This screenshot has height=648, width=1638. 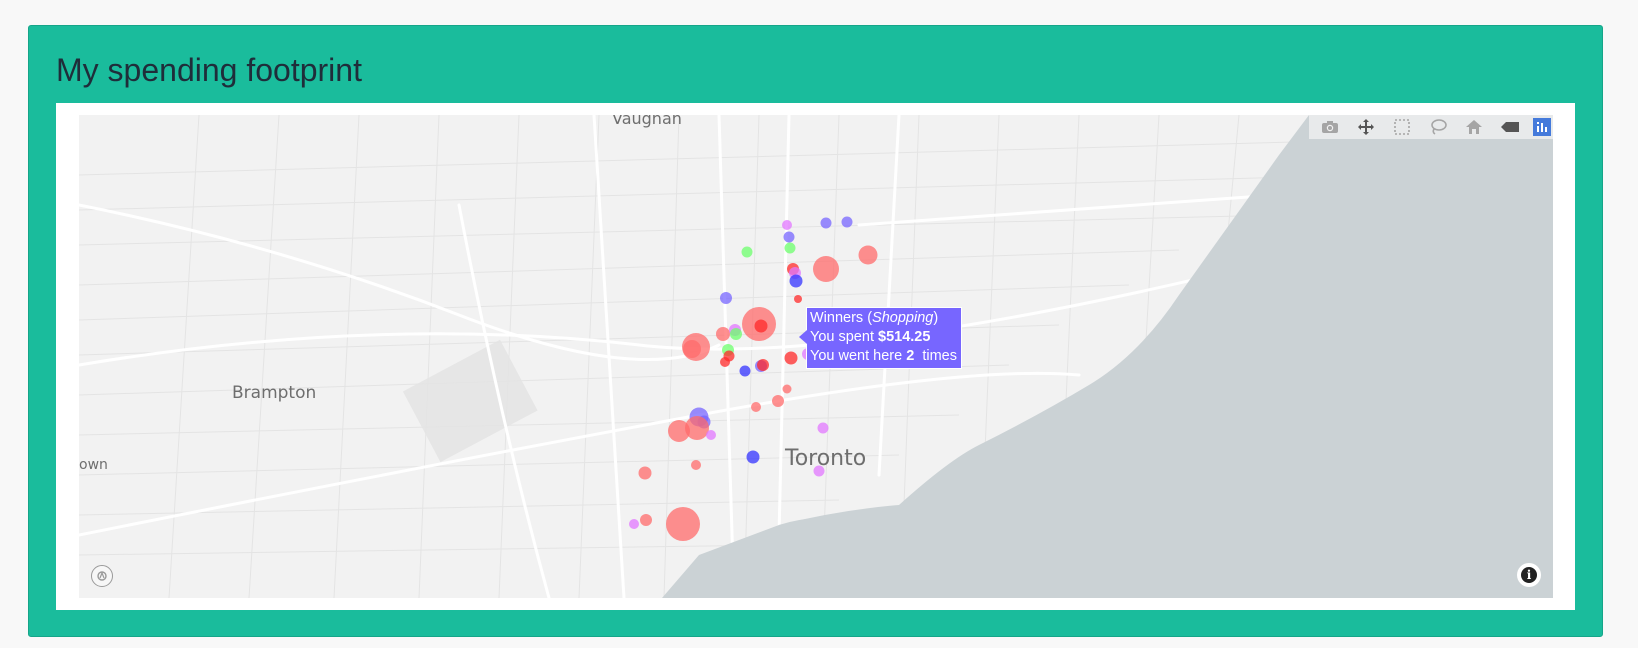 I want to click on modebar, so click(x=1431, y=127).